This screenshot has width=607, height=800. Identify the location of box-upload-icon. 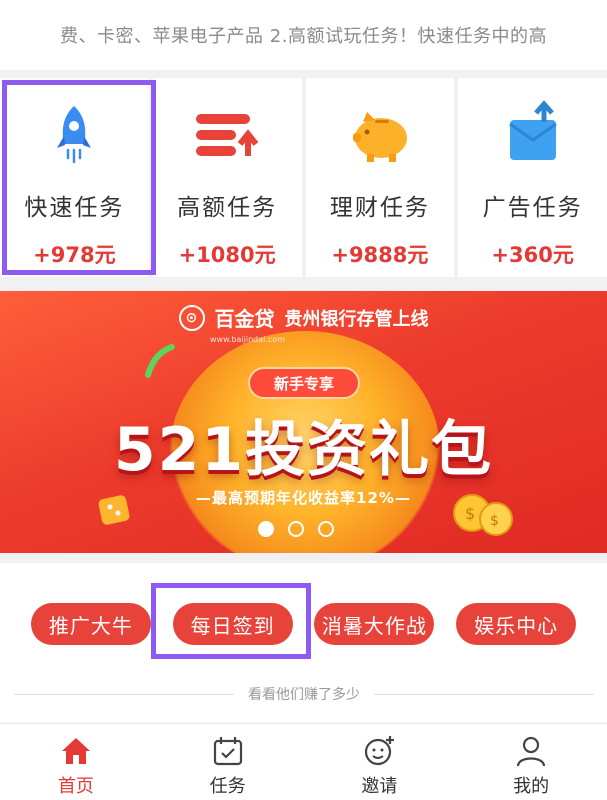
(532, 130).